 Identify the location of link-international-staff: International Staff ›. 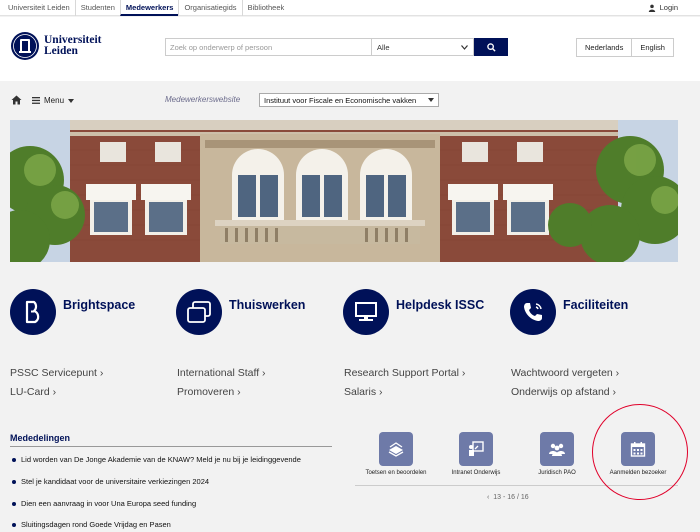
(221, 373).